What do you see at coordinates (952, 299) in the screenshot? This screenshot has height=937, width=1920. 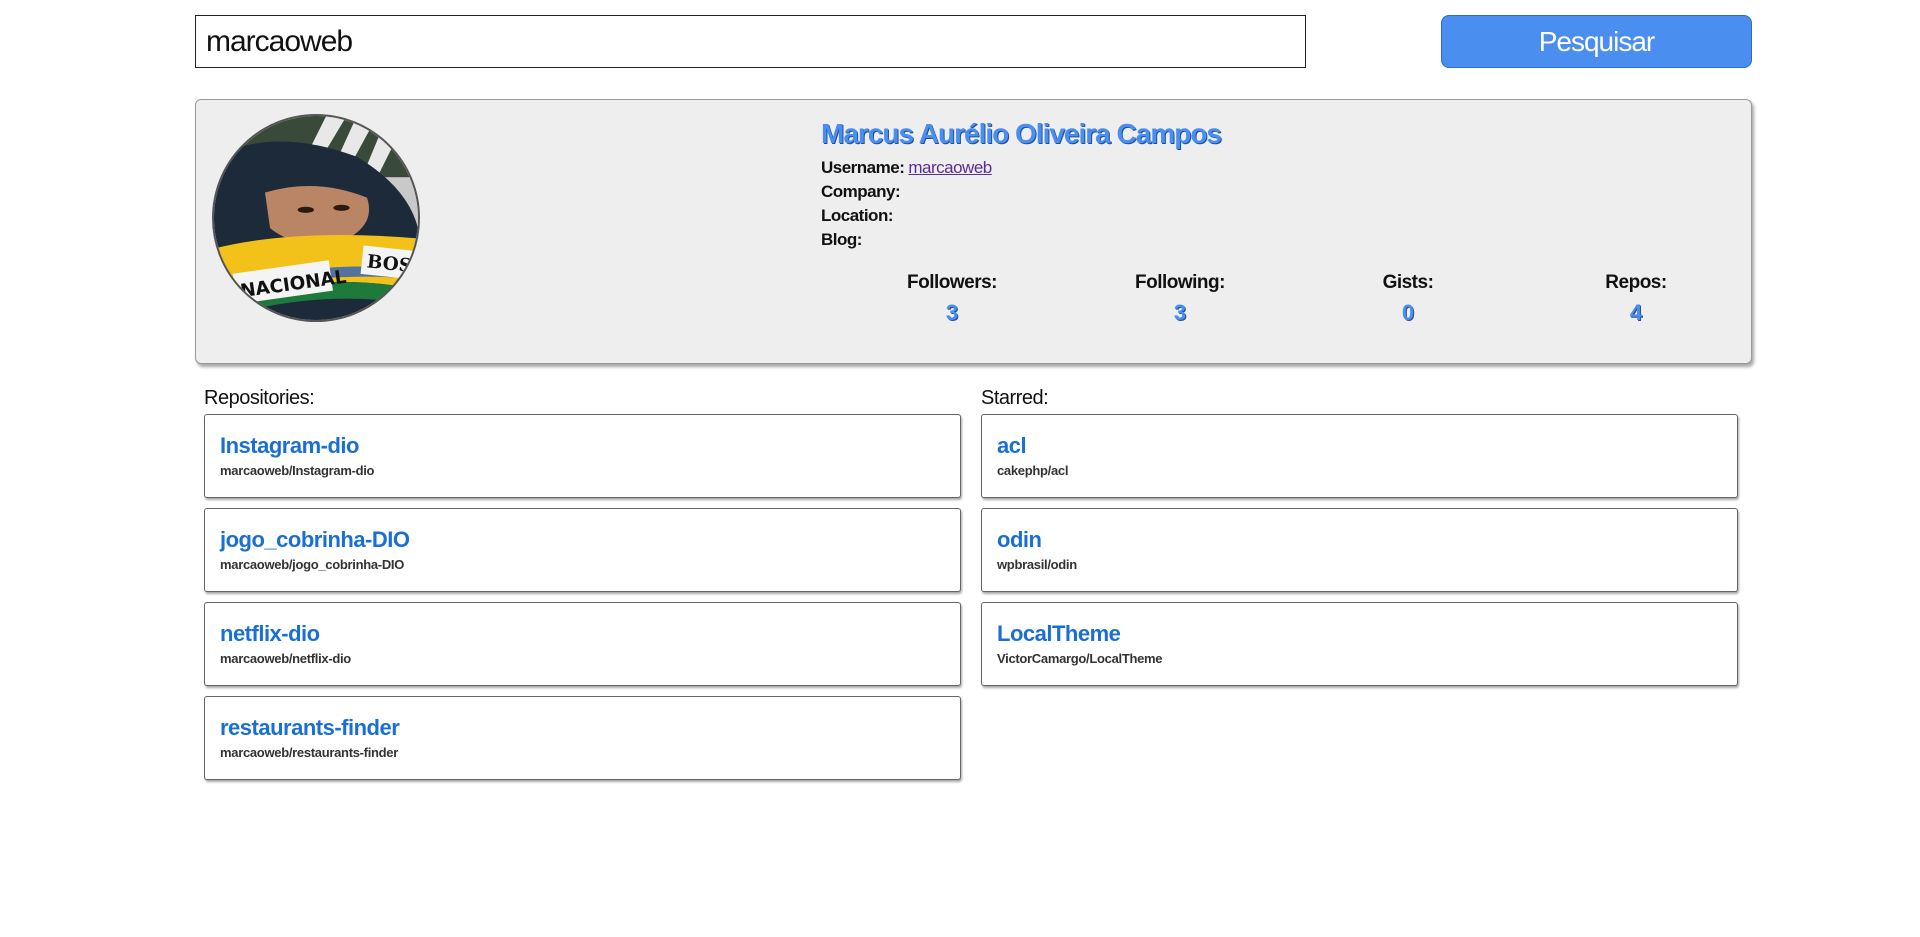 I see `stat-followers: Followers: 3` at bounding box center [952, 299].